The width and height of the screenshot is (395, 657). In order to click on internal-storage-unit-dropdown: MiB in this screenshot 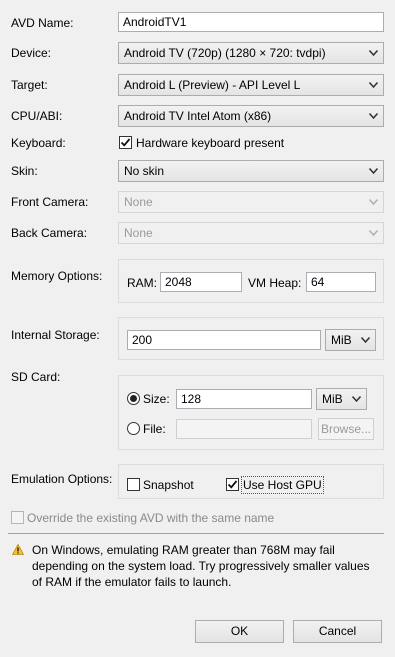, I will do `click(350, 340)`.